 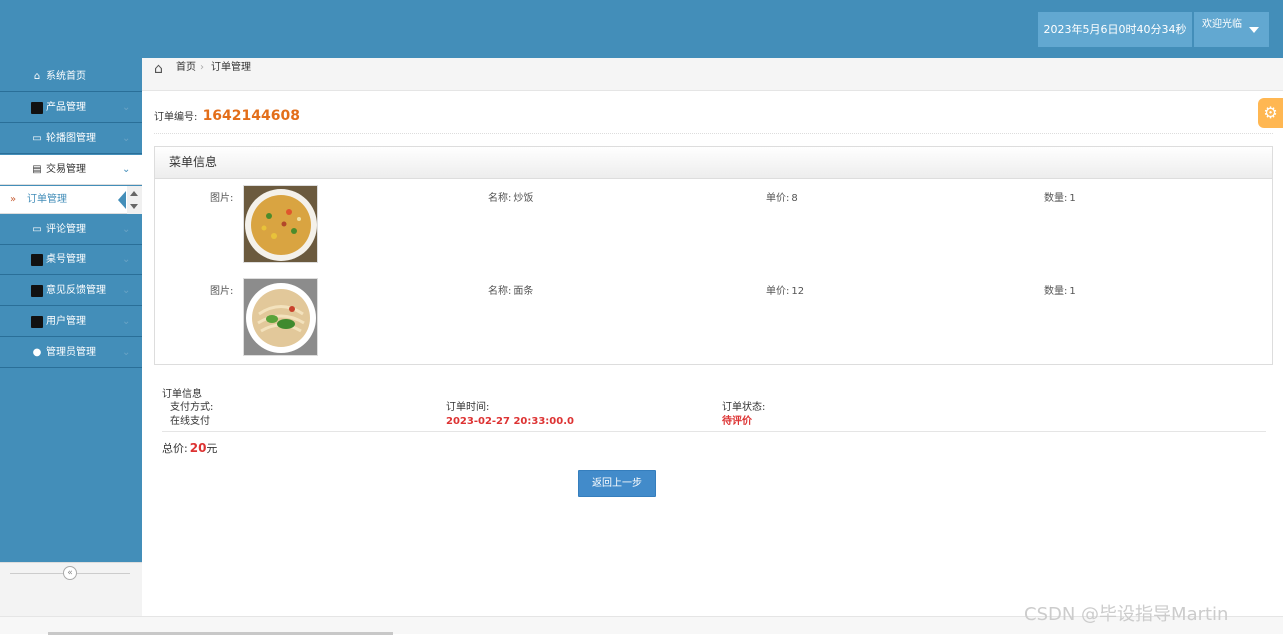 What do you see at coordinates (66, 259) in the screenshot?
I see `sidebar-item-label: 桌号管理` at bounding box center [66, 259].